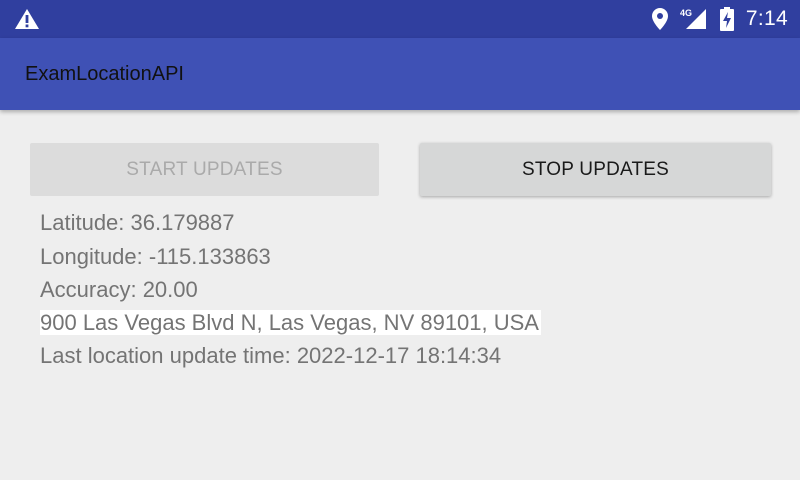  Describe the element at coordinates (204, 169) in the screenshot. I see `start-updates-button: START UPDATES` at that location.